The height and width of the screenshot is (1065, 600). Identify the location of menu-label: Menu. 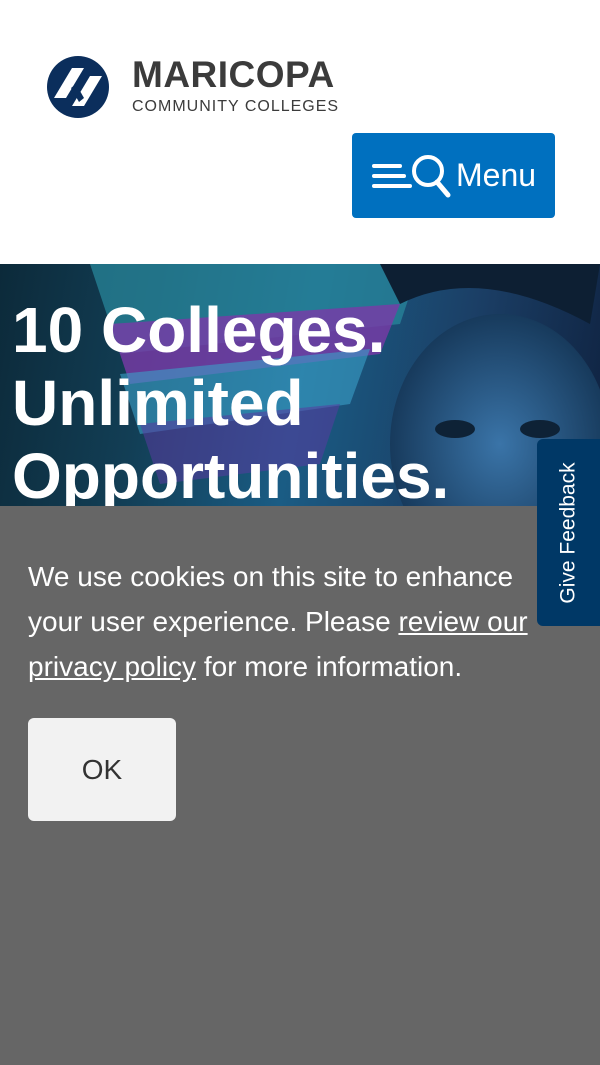
(496, 175).